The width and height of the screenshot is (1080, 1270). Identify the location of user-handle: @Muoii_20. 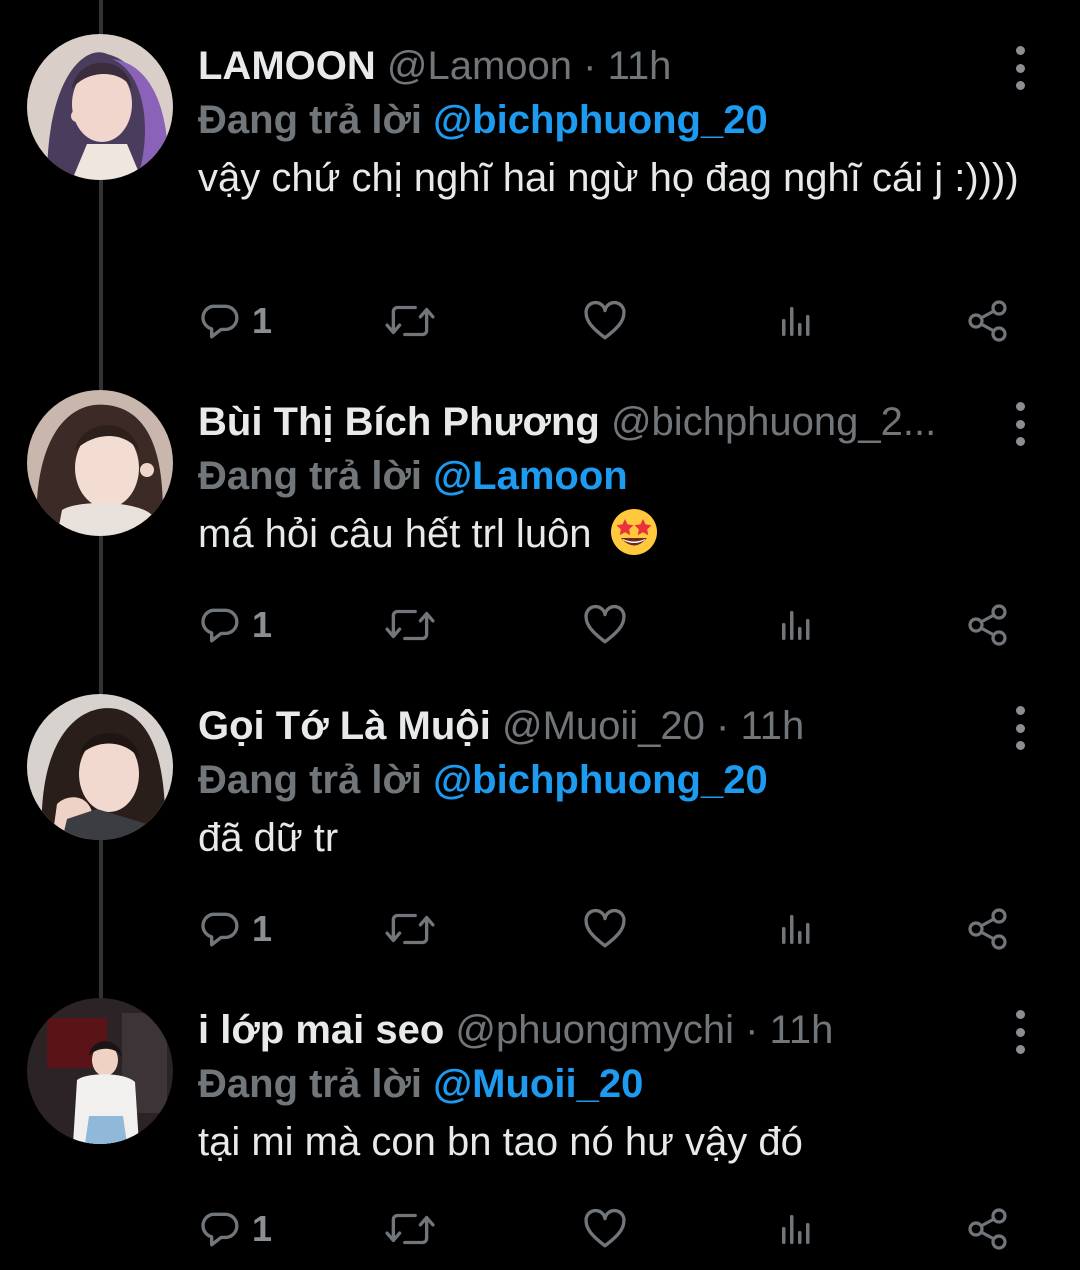
(603, 726).